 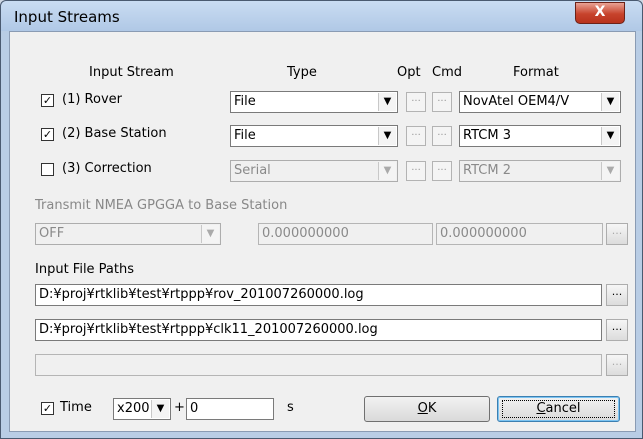 What do you see at coordinates (47, 100) in the screenshot?
I see `rover-checkbox: ✓` at bounding box center [47, 100].